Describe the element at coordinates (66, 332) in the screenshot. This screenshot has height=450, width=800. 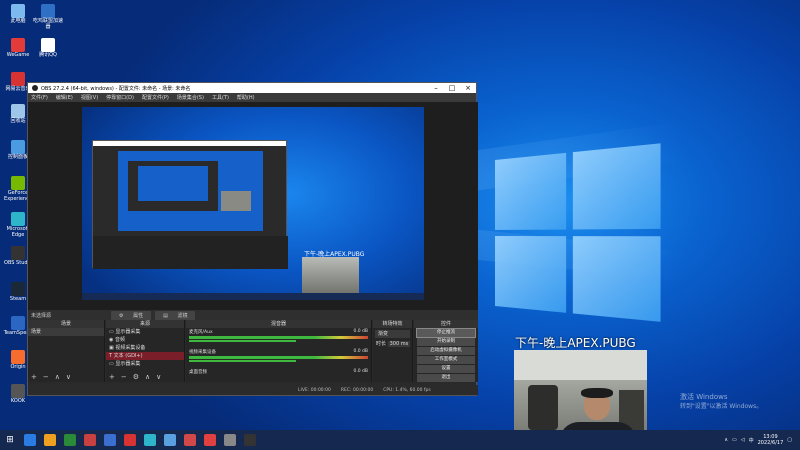
I see `scene-item: 场景` at that location.